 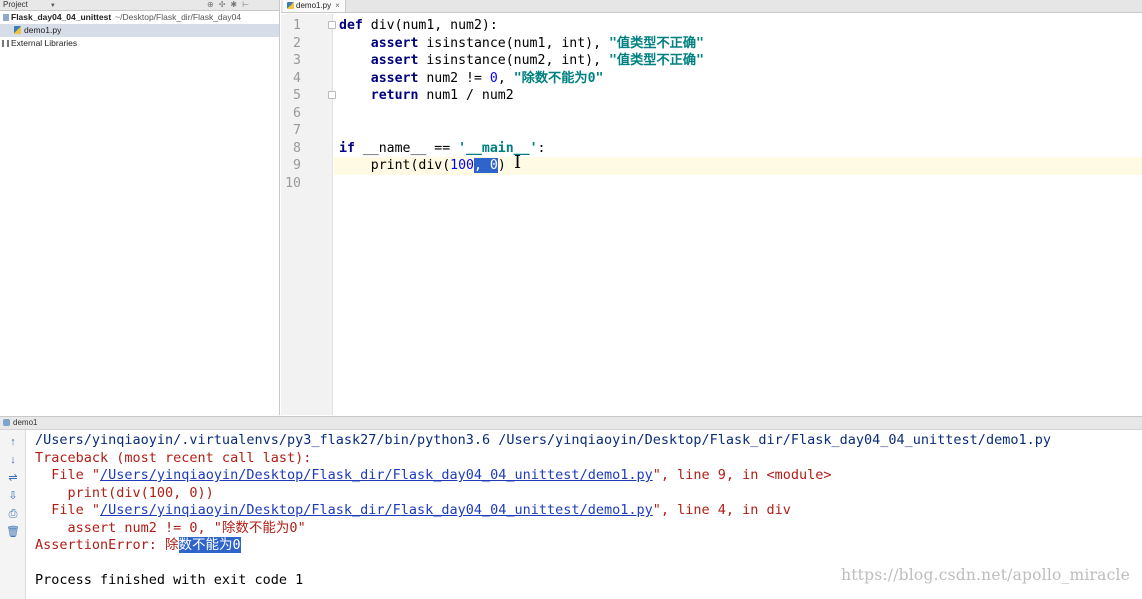 What do you see at coordinates (297, 78) in the screenshot?
I see `line-number: 4` at bounding box center [297, 78].